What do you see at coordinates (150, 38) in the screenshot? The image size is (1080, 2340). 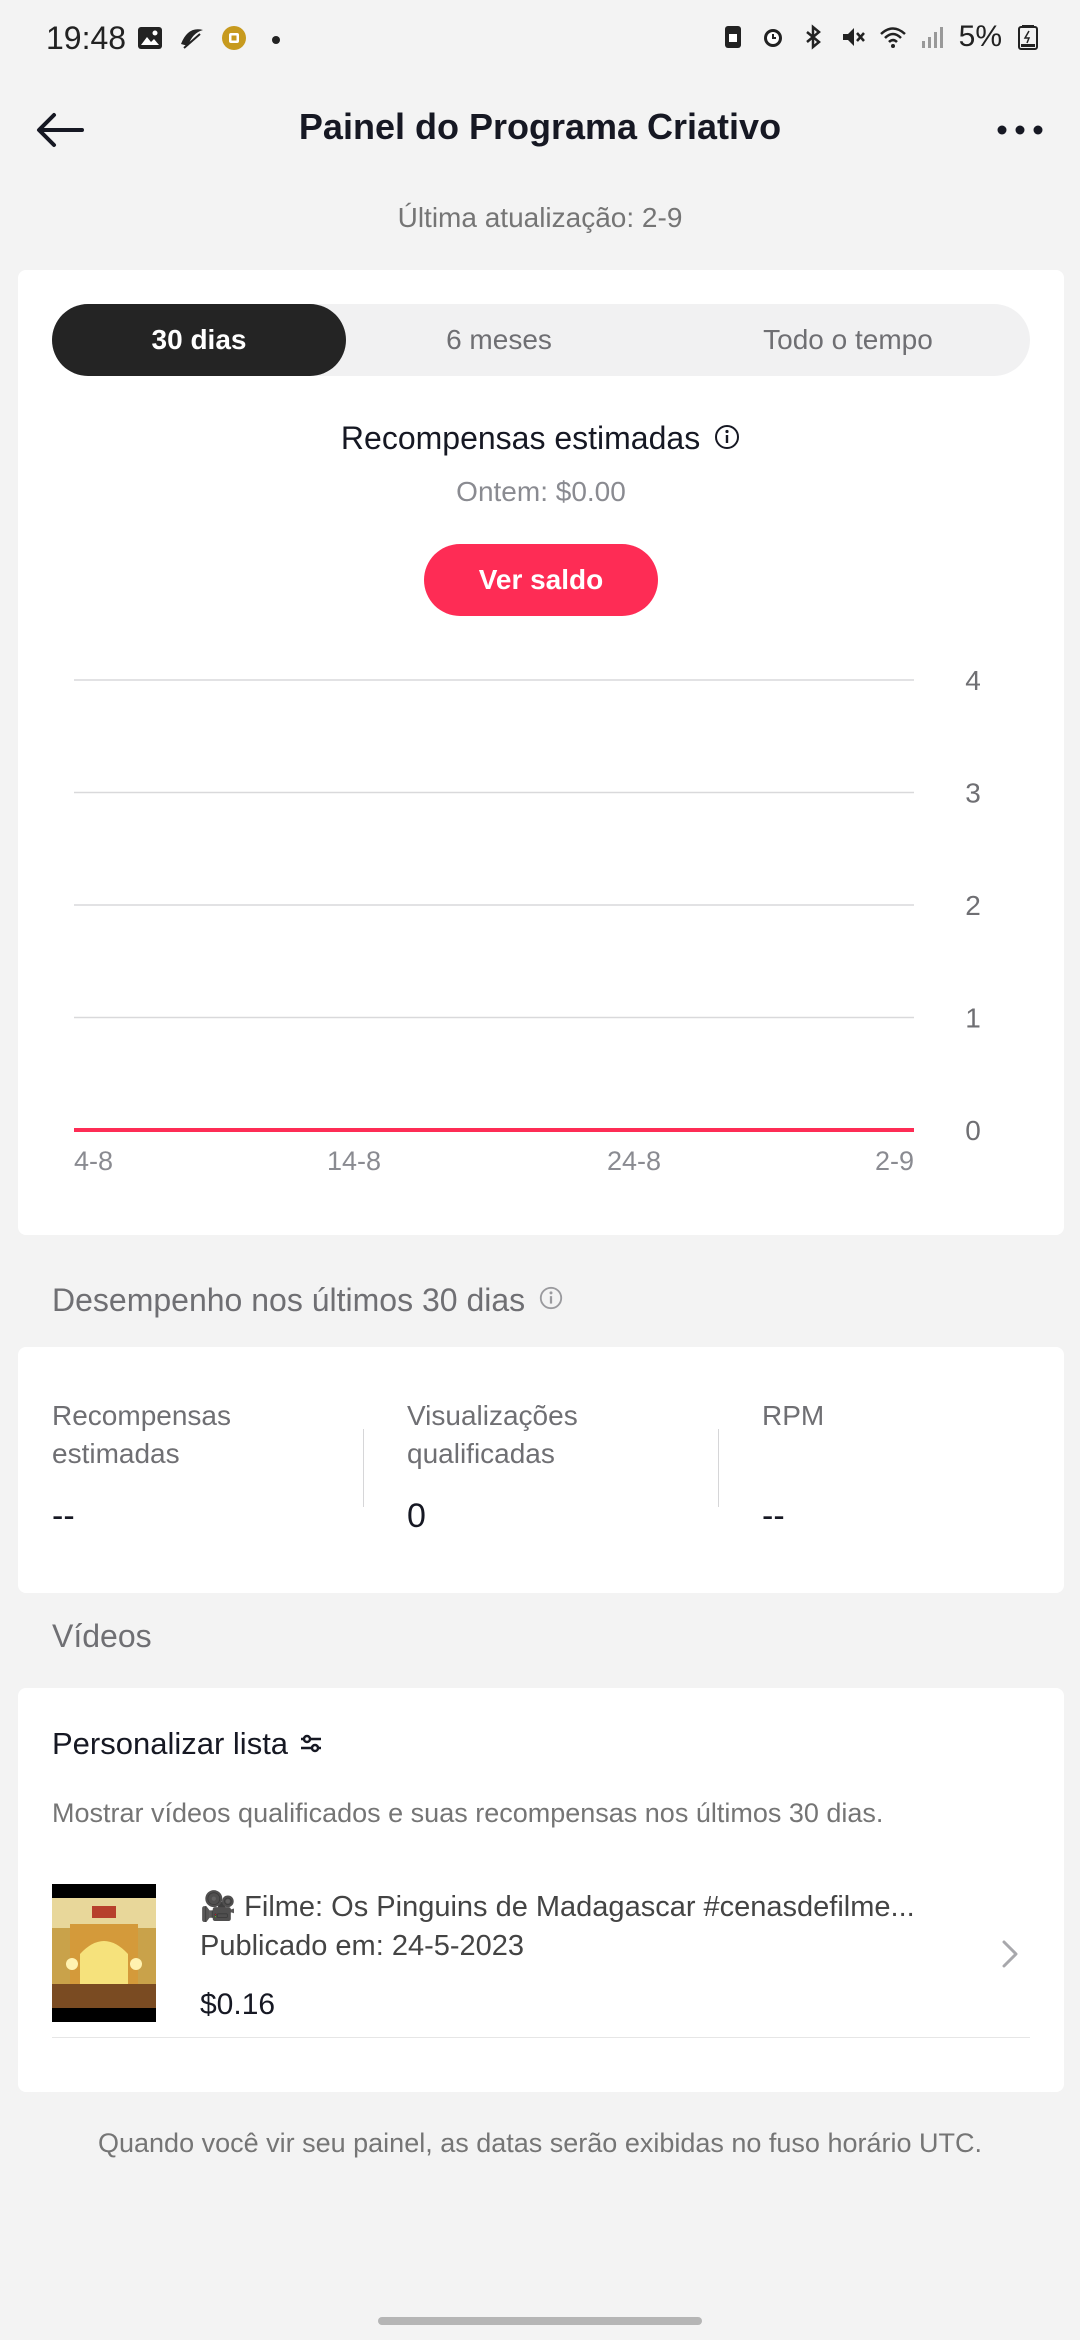 I see `gallery-icon` at bounding box center [150, 38].